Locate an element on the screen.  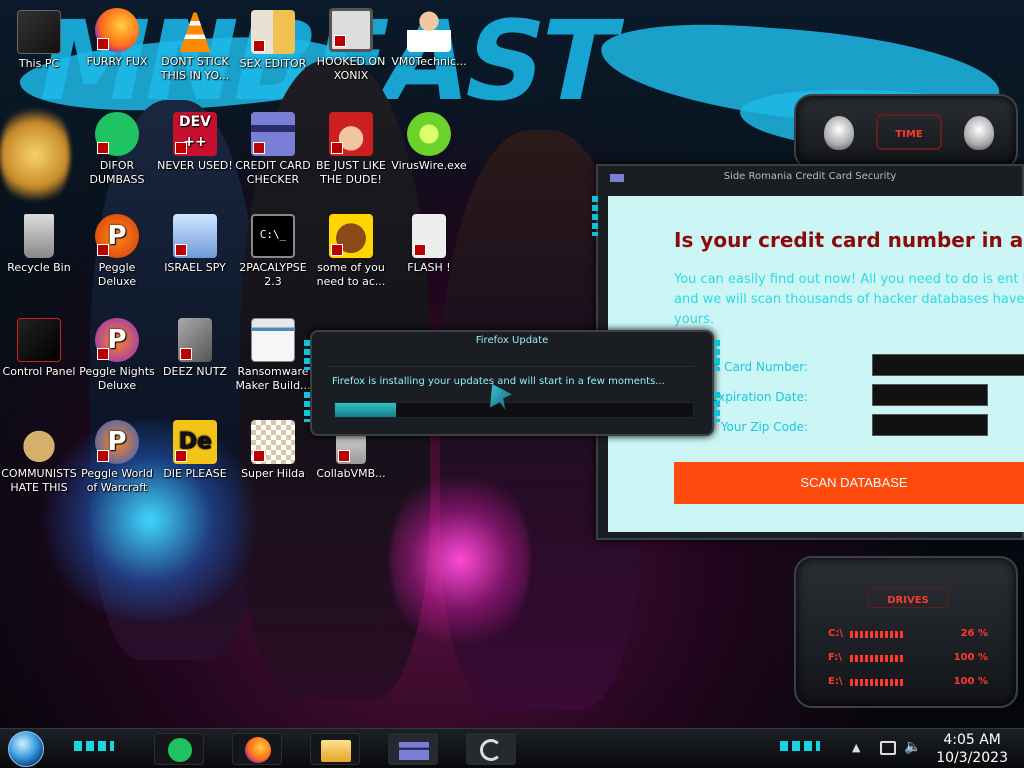
desktop-icon-furry-fux: FURRY FUX is located at coordinates (117, 38).